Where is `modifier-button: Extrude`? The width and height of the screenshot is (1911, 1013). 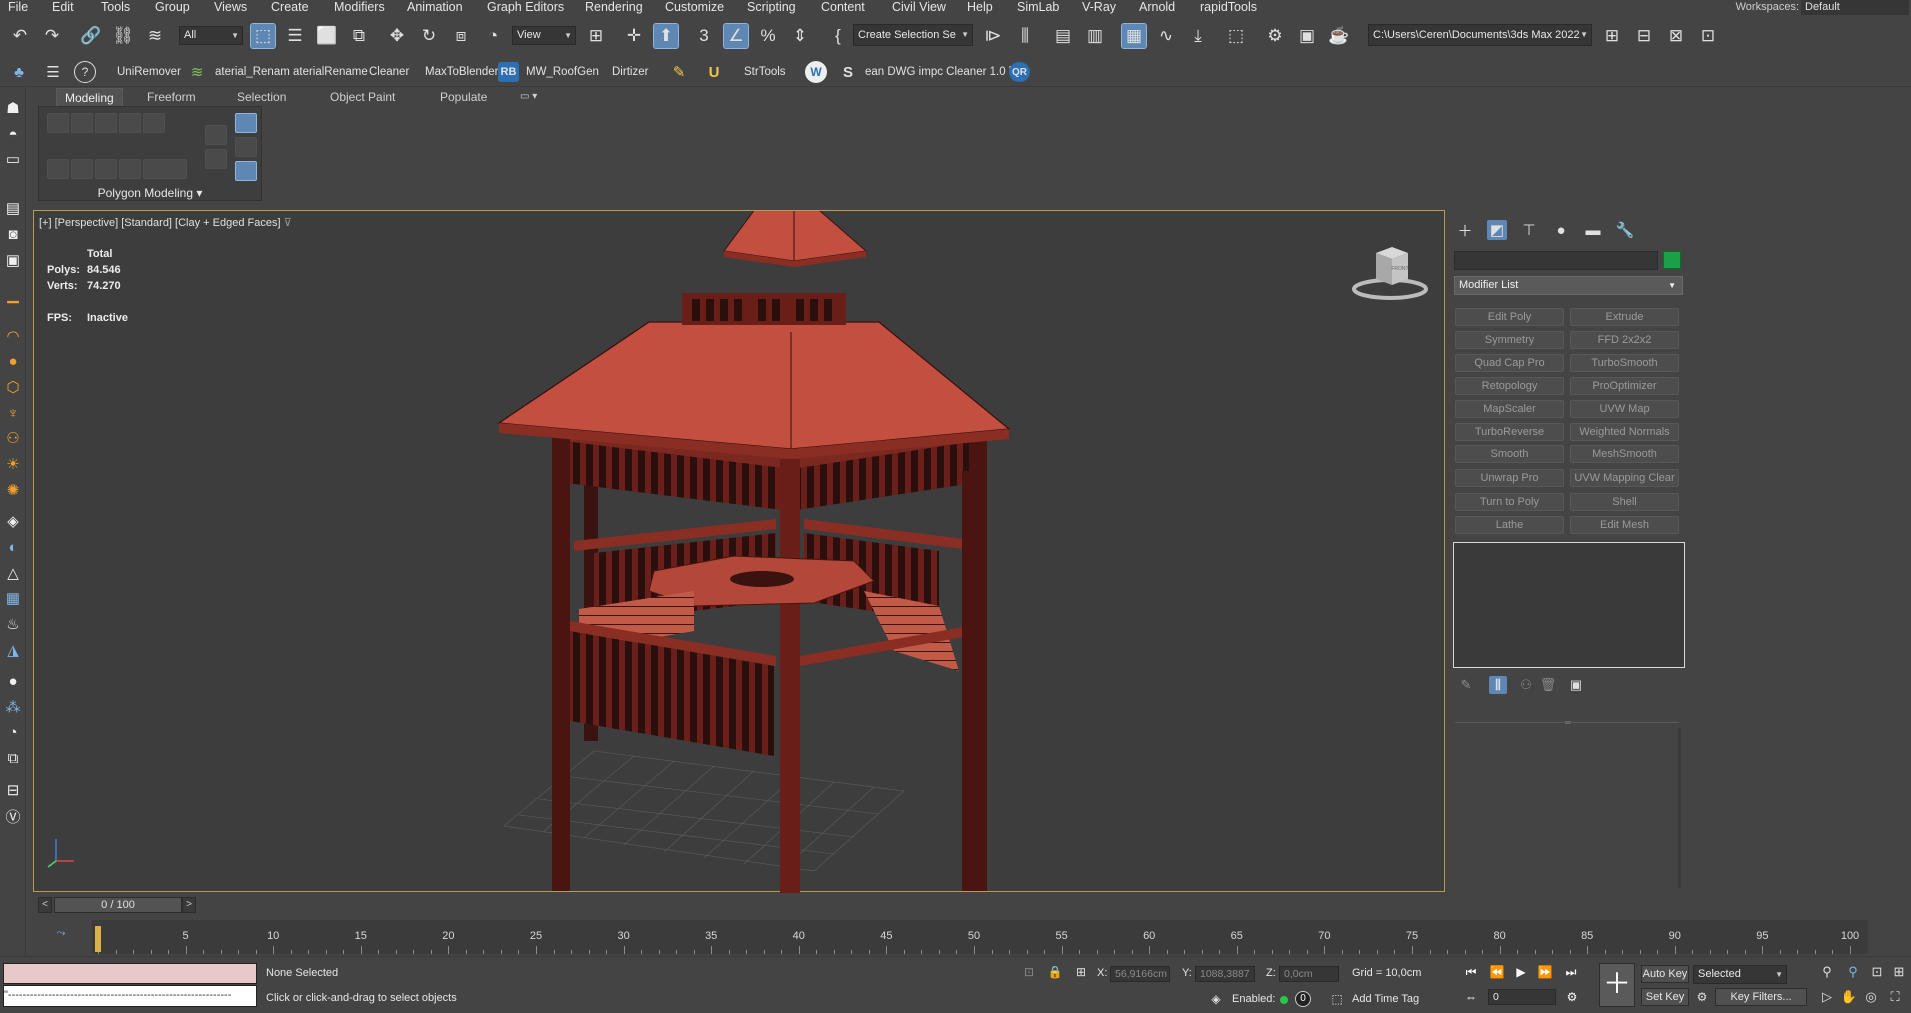
modifier-button: Extrude is located at coordinates (1624, 317).